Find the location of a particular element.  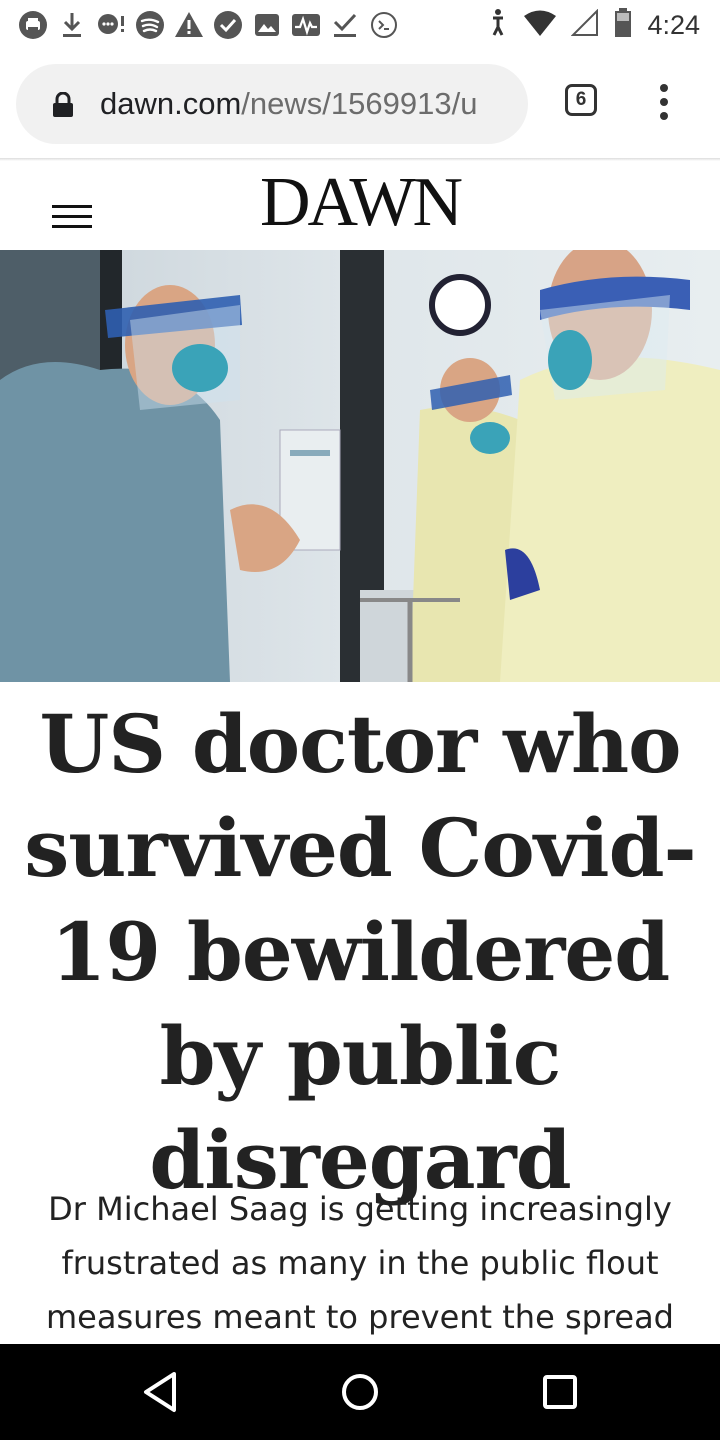

browser-menu-button is located at coordinates (664, 102).